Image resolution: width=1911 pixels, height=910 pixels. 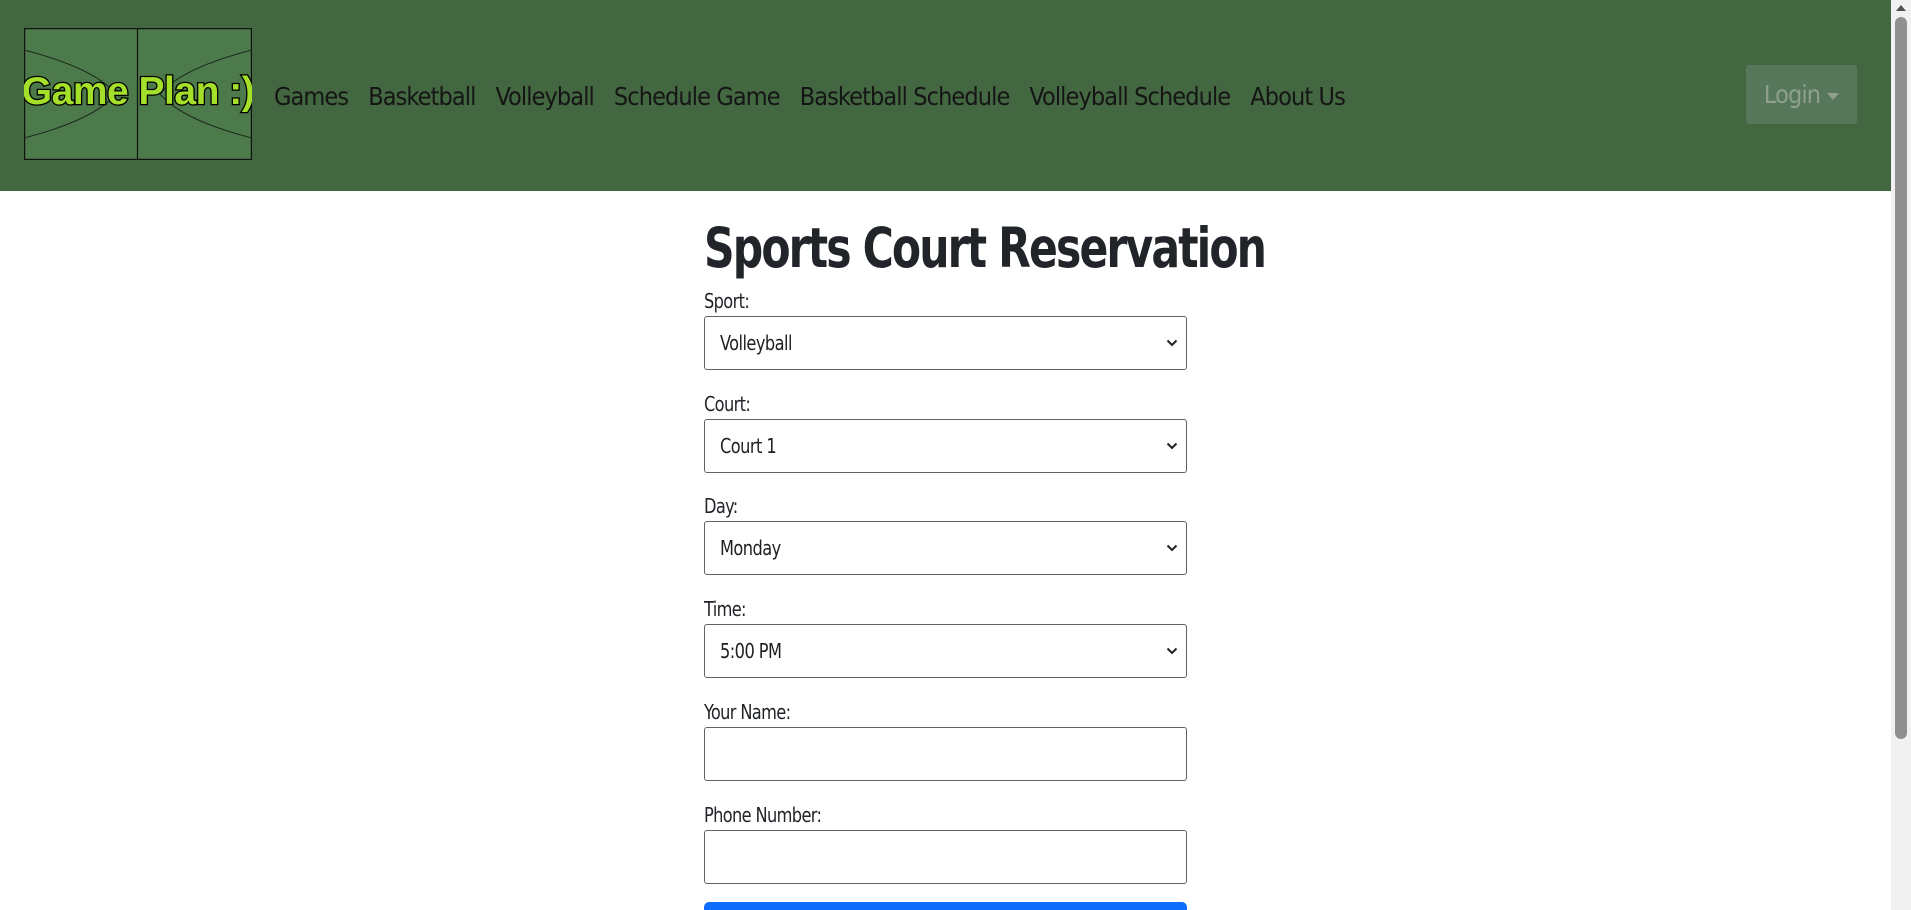 What do you see at coordinates (945, 906) in the screenshot?
I see `submit-button` at bounding box center [945, 906].